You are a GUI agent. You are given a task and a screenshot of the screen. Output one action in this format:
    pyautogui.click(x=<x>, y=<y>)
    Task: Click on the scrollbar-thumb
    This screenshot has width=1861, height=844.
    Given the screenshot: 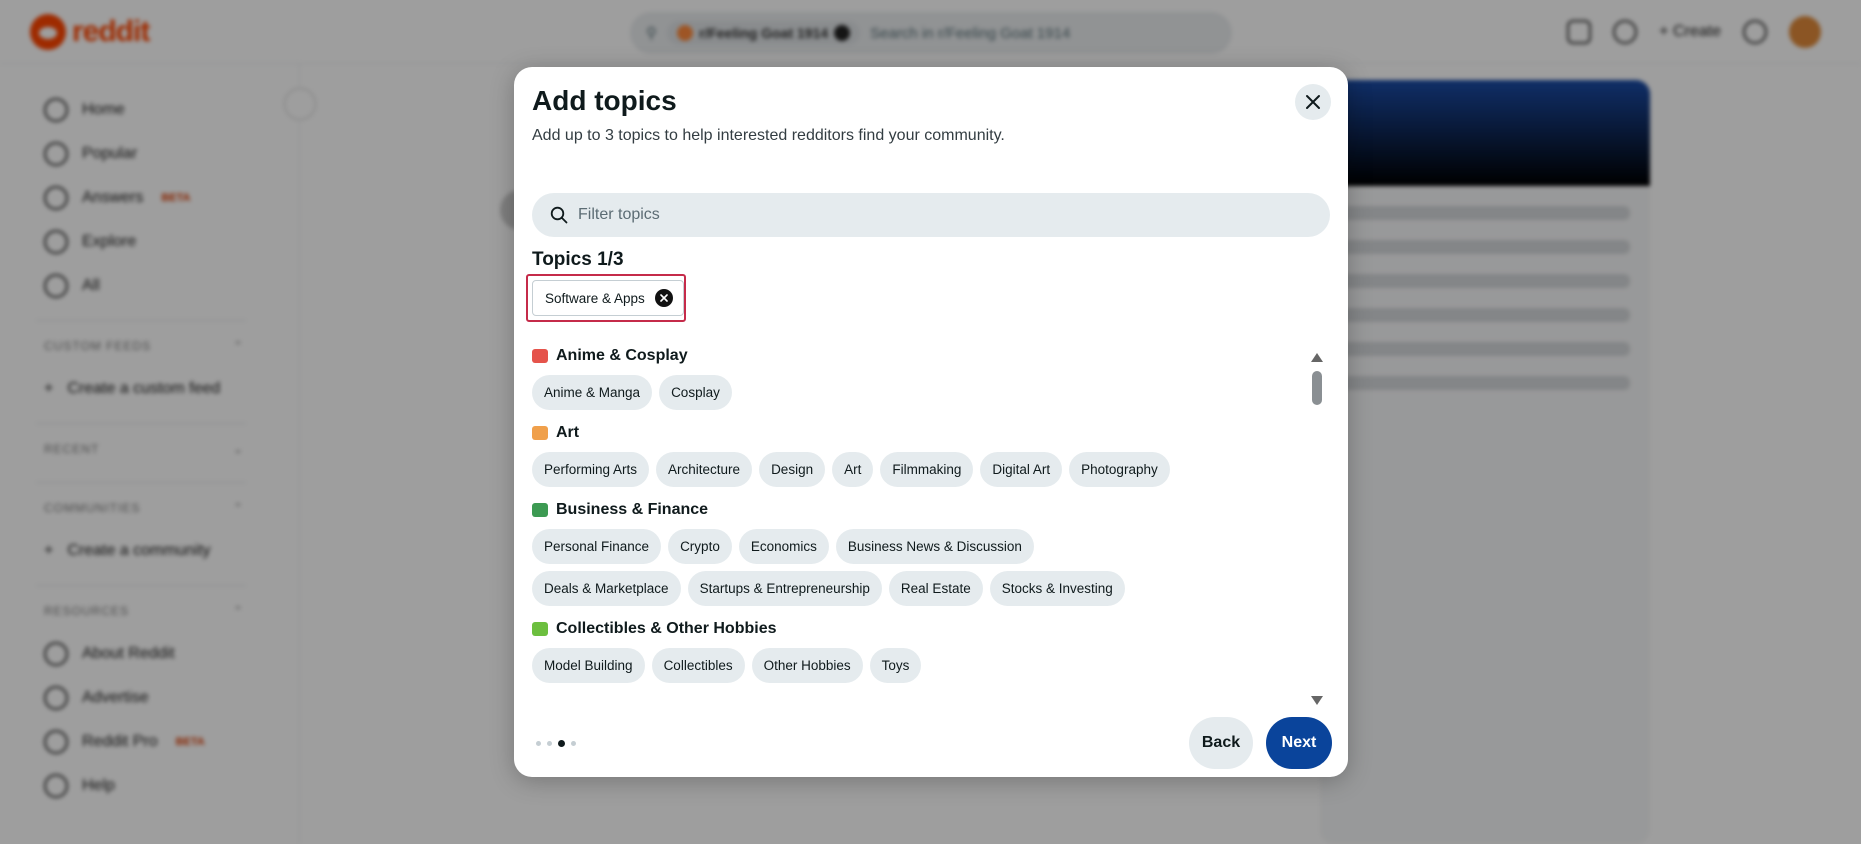 What is the action you would take?
    pyautogui.click(x=1317, y=388)
    